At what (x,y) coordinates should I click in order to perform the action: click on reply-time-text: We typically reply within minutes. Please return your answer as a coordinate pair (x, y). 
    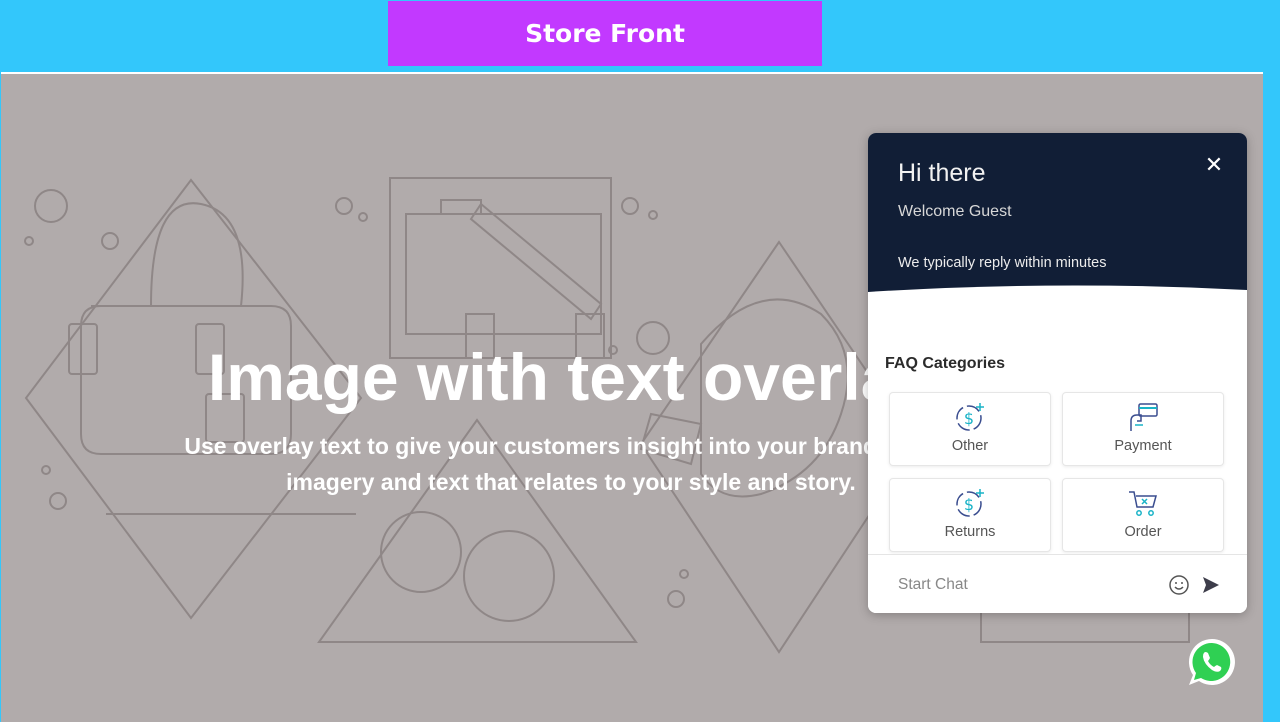
    Looking at the image, I should click on (1002, 263).